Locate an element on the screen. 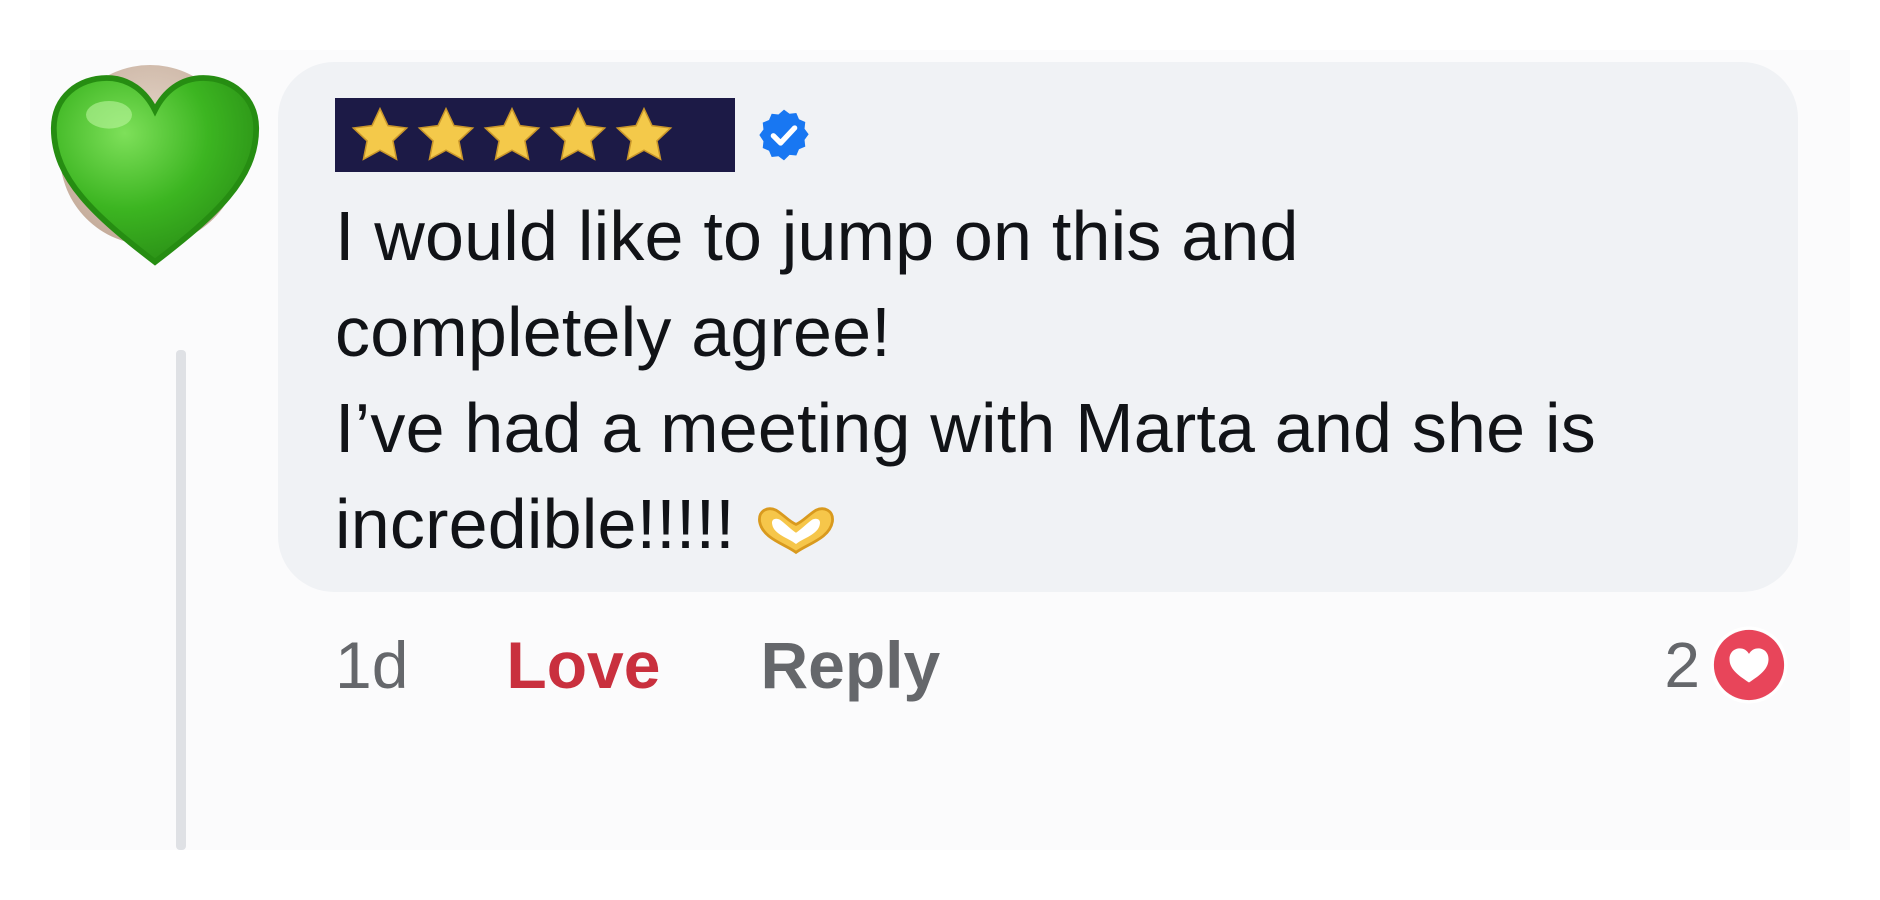 Image resolution: width=1880 pixels, height=900 pixels. comment-line: I’ve had a meeting with Marta and she is is located at coordinates (965, 428).